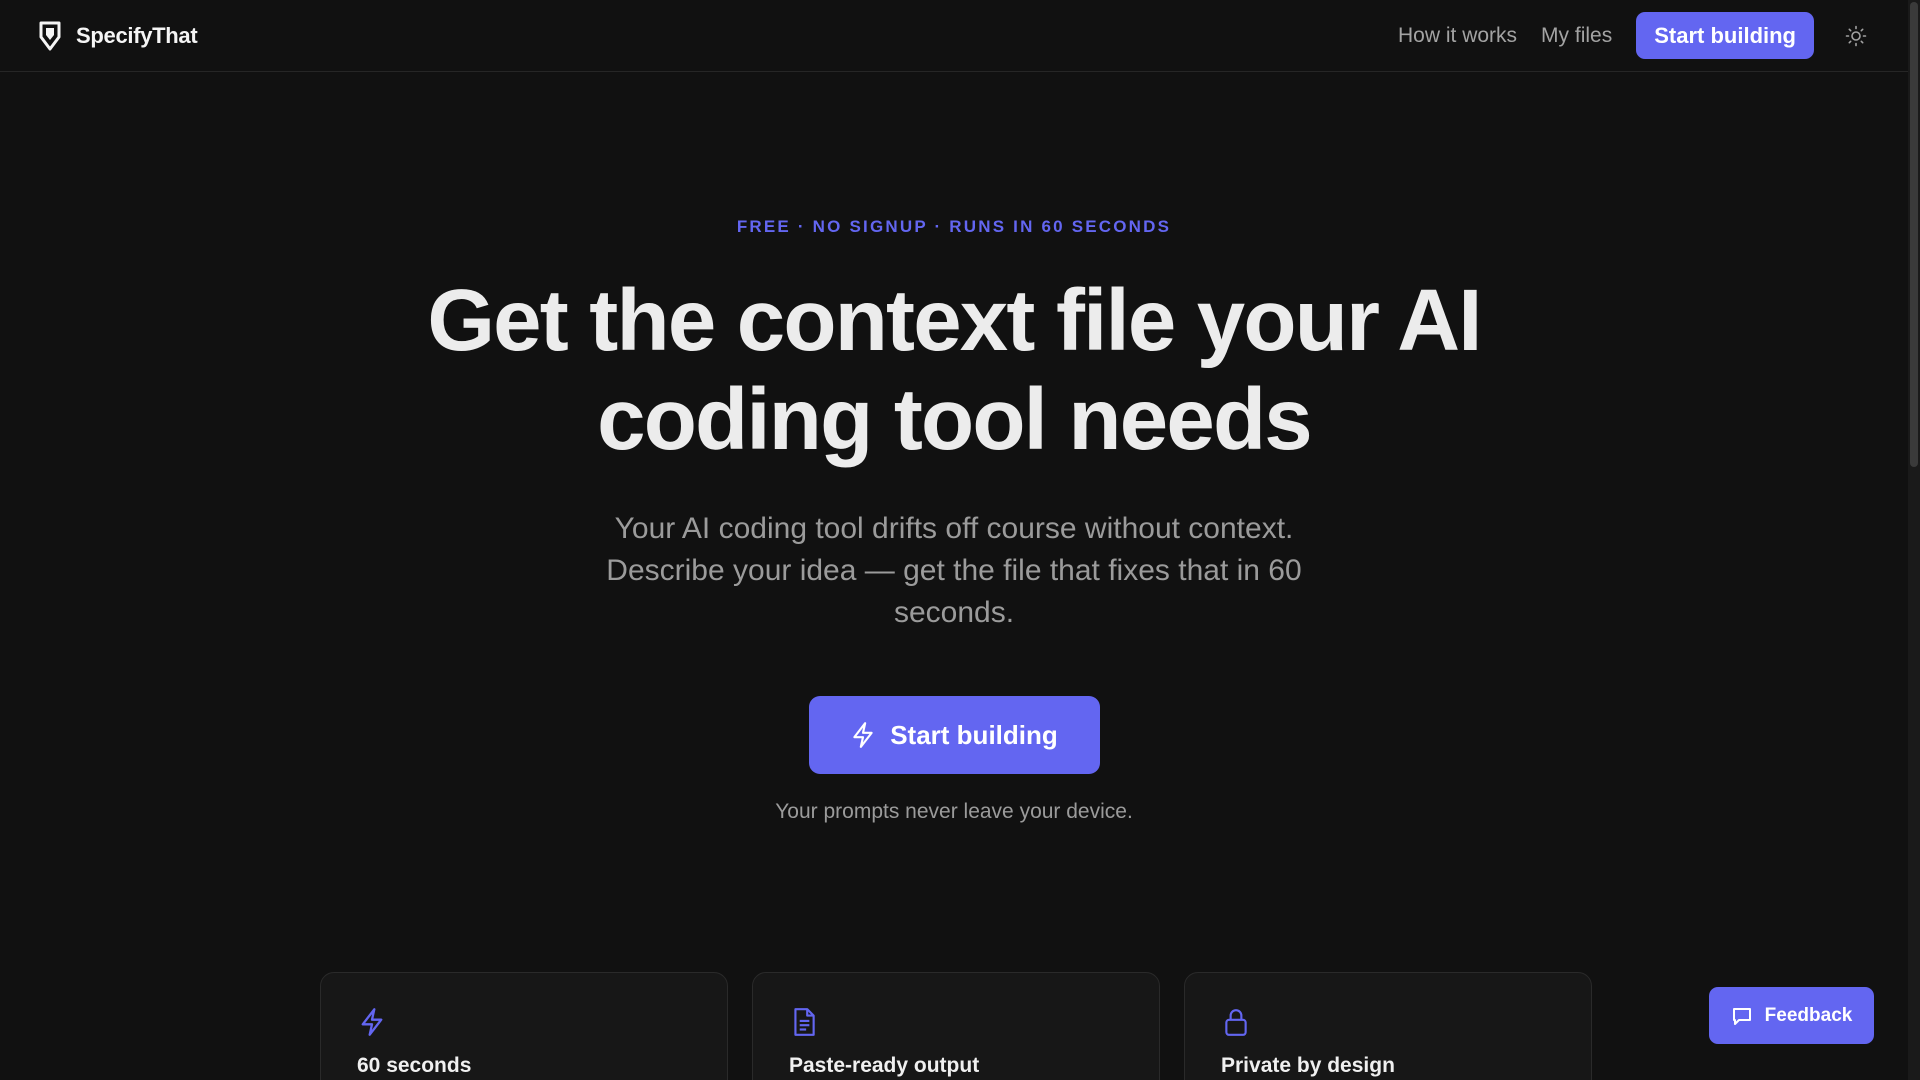  I want to click on header-nav: How it works My files Start building, so click(1635, 35).